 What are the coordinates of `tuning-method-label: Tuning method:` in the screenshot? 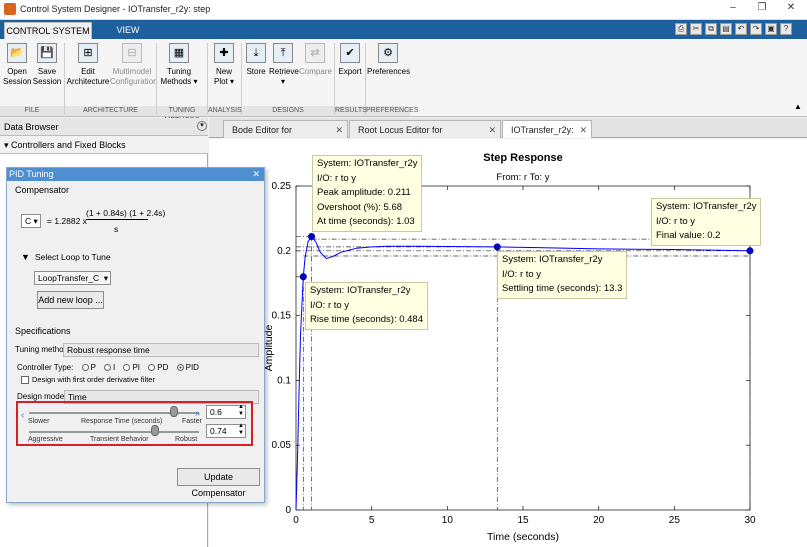 It's located at (43, 349).